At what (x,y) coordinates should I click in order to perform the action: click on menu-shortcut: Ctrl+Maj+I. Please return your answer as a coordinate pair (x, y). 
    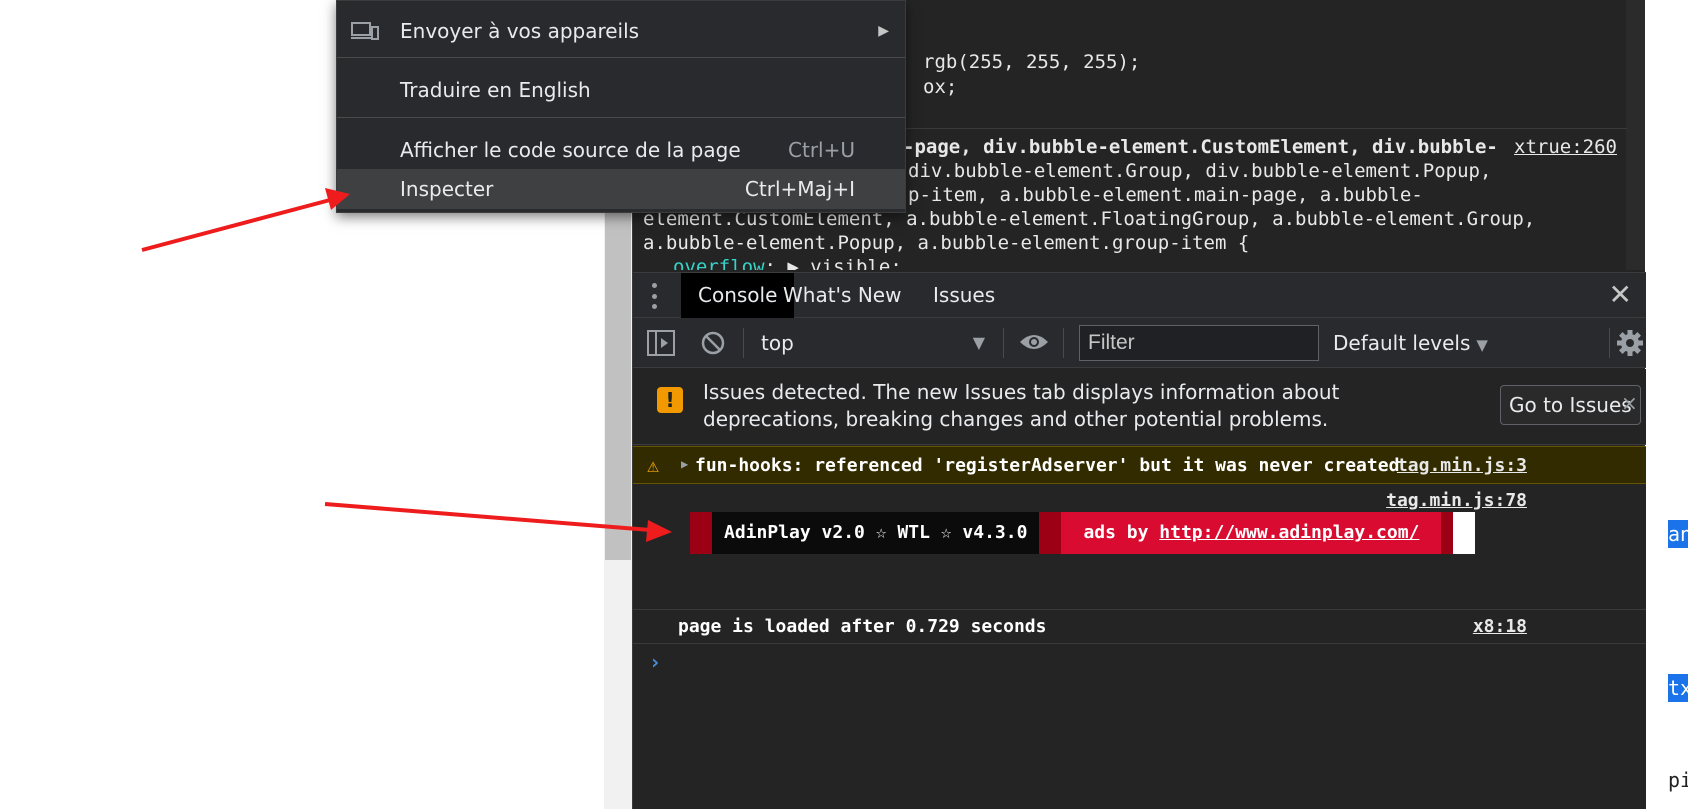
    Looking at the image, I should click on (799, 189).